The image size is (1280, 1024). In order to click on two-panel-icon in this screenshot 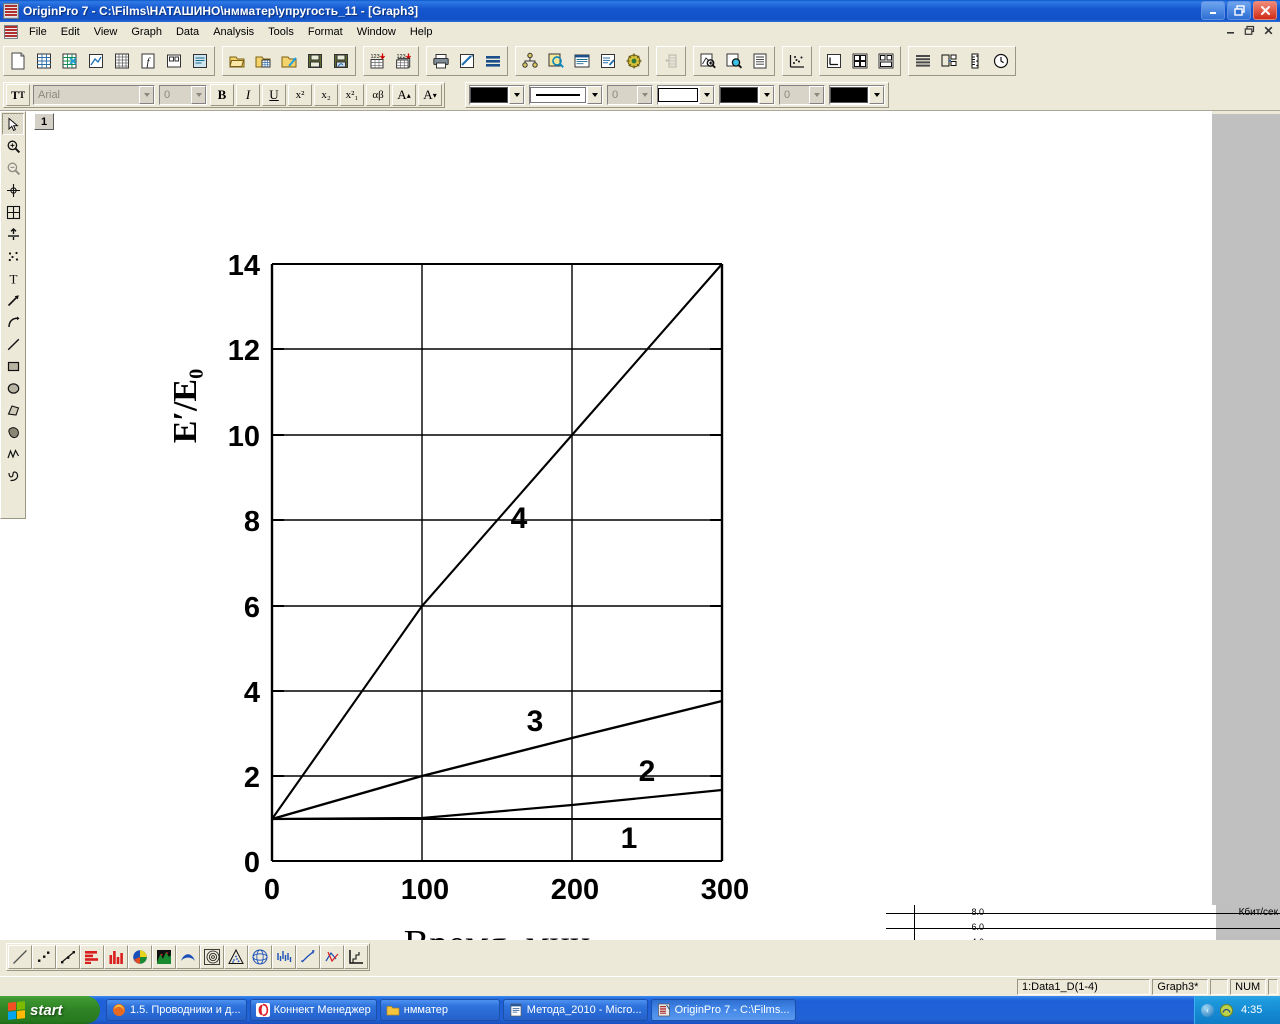, I will do `click(860, 61)`.